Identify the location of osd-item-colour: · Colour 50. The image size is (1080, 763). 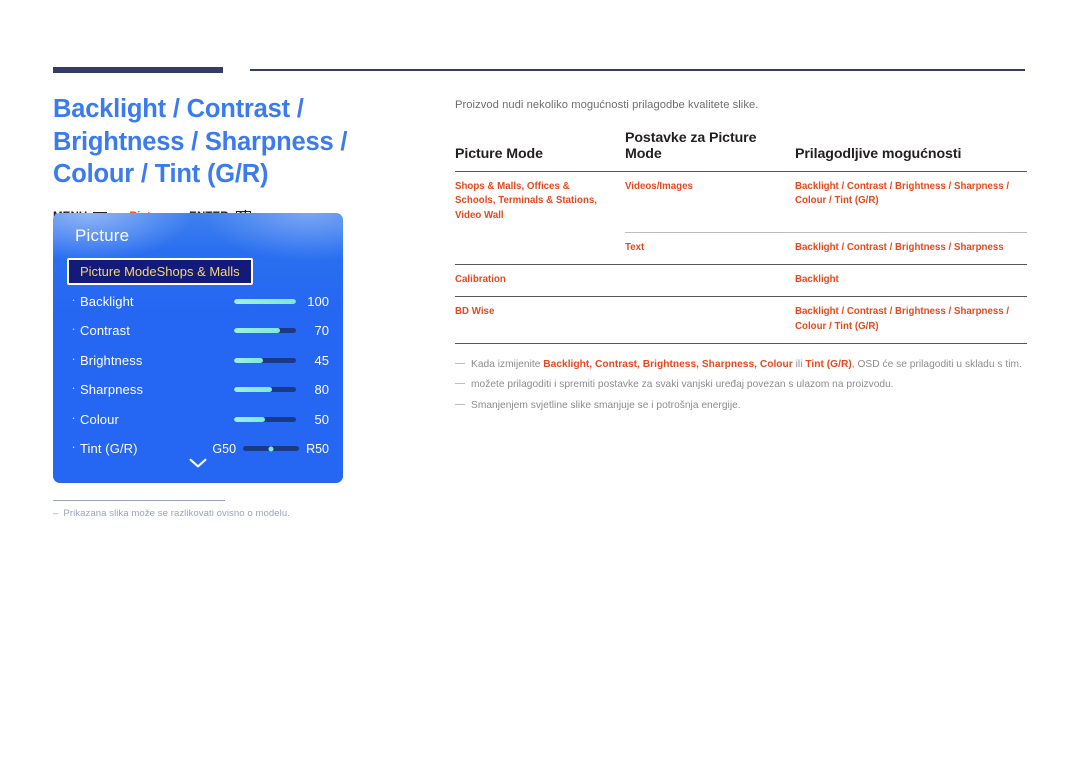
(198, 420).